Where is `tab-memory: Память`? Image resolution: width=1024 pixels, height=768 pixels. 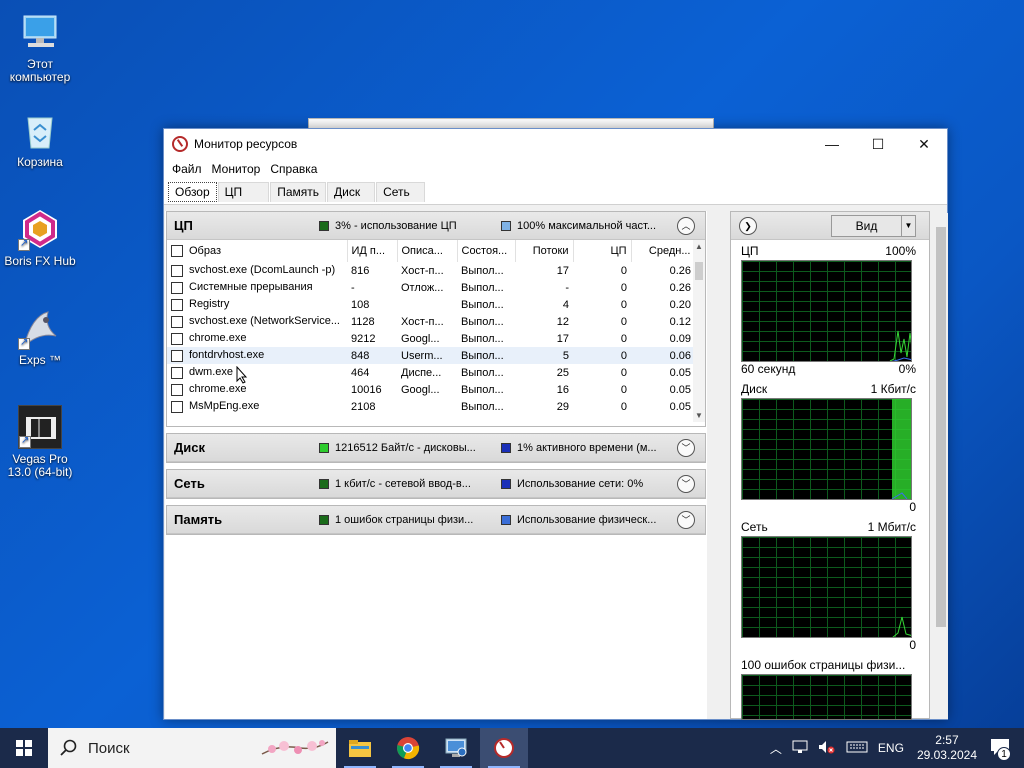
tab-memory: Память is located at coordinates (298, 192).